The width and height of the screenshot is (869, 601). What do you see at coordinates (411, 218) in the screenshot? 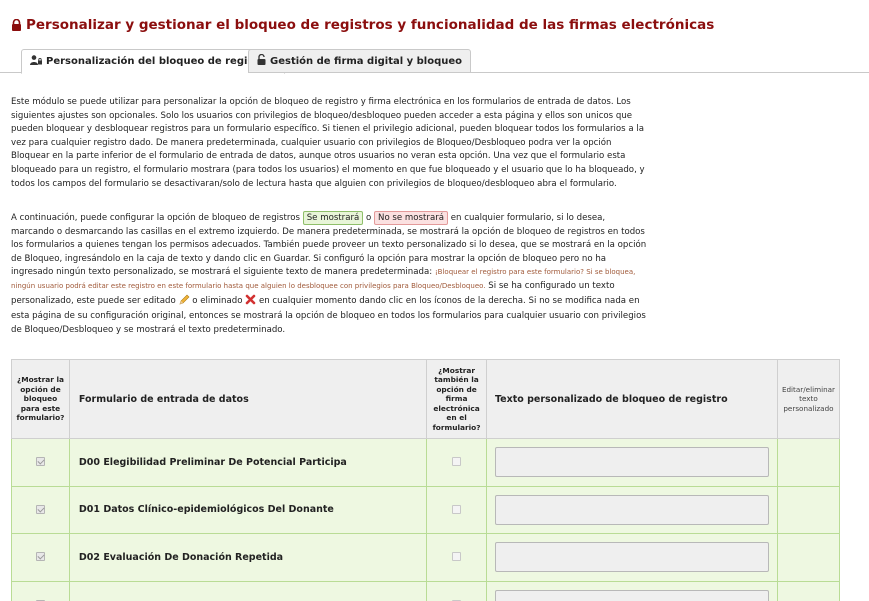
I see `hide-indicator: No se mostrará` at bounding box center [411, 218].